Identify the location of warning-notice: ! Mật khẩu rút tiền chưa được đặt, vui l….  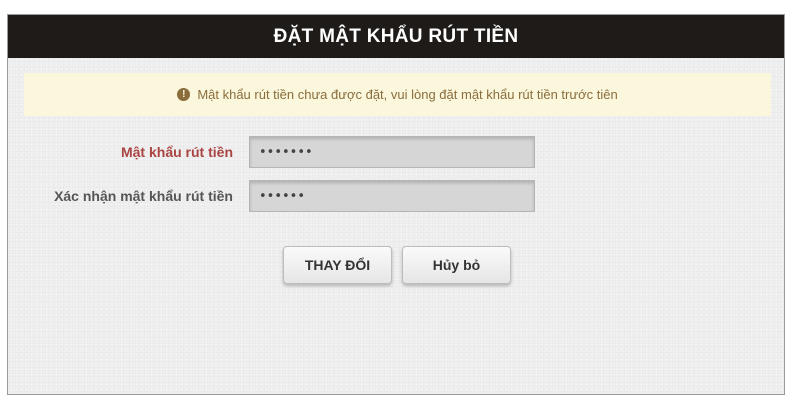
(397, 94).